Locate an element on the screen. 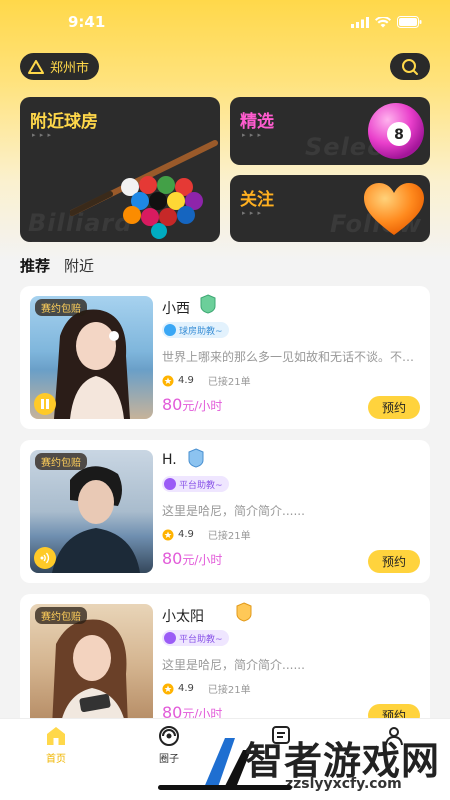  status-bar: 9:41 is located at coordinates (225, 22).